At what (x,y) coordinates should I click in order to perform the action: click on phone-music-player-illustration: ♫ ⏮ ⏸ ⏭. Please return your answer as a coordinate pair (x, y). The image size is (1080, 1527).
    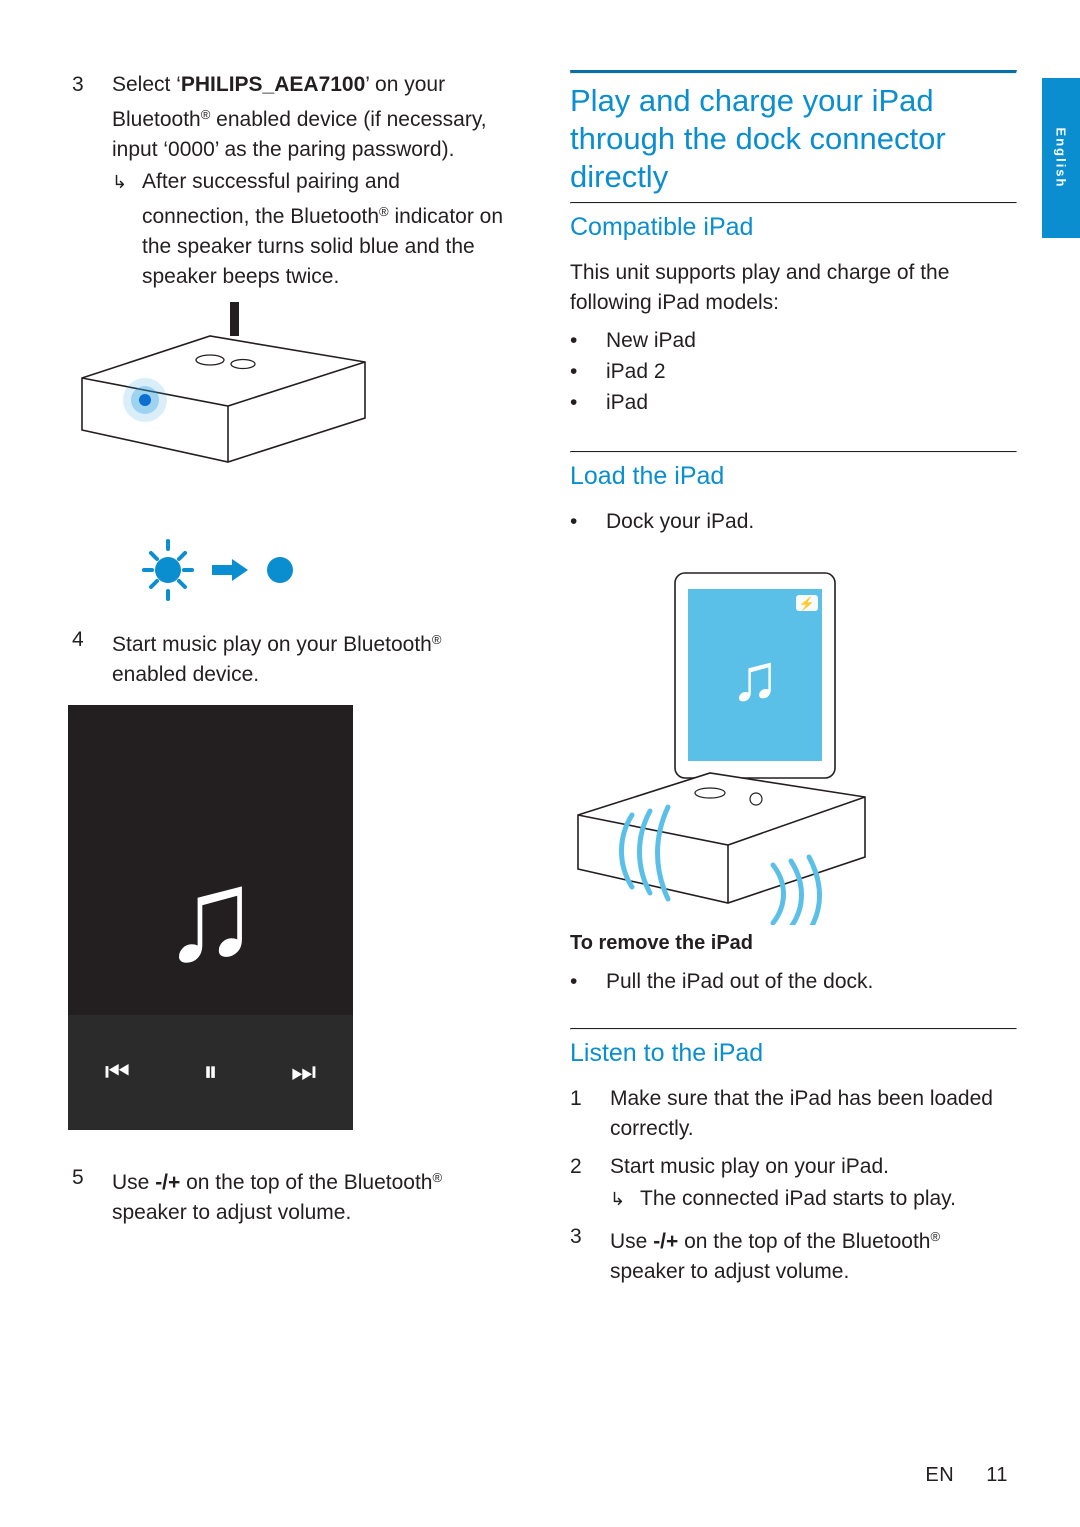
    Looking at the image, I should click on (210, 917).